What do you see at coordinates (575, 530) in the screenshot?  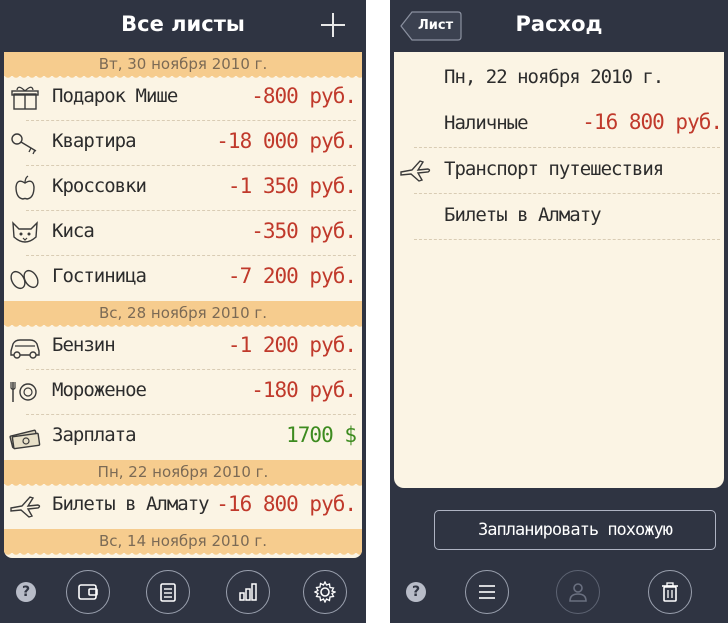 I see `plan-similar-button: Запланировать похожую` at bounding box center [575, 530].